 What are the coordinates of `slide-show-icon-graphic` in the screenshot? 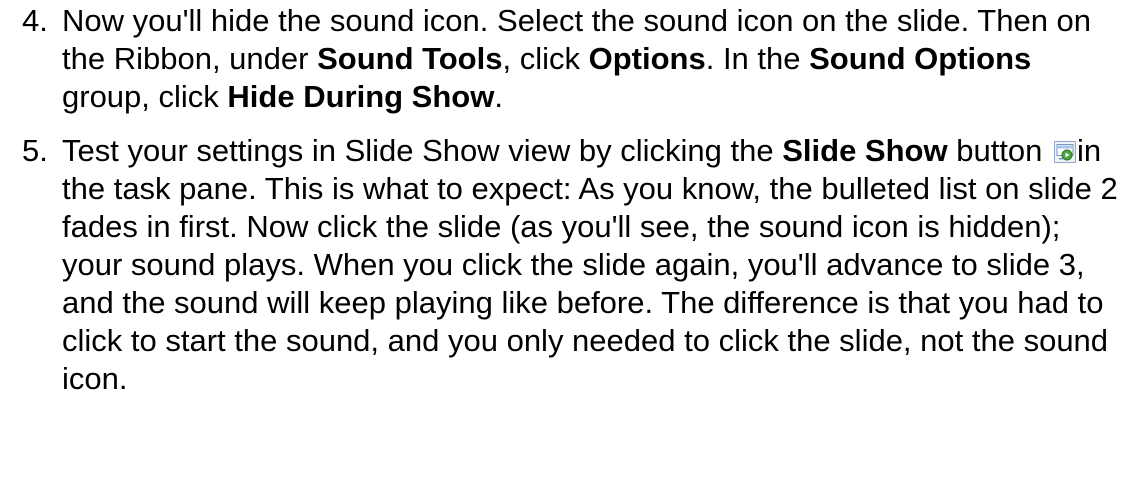 It's located at (1065, 152).